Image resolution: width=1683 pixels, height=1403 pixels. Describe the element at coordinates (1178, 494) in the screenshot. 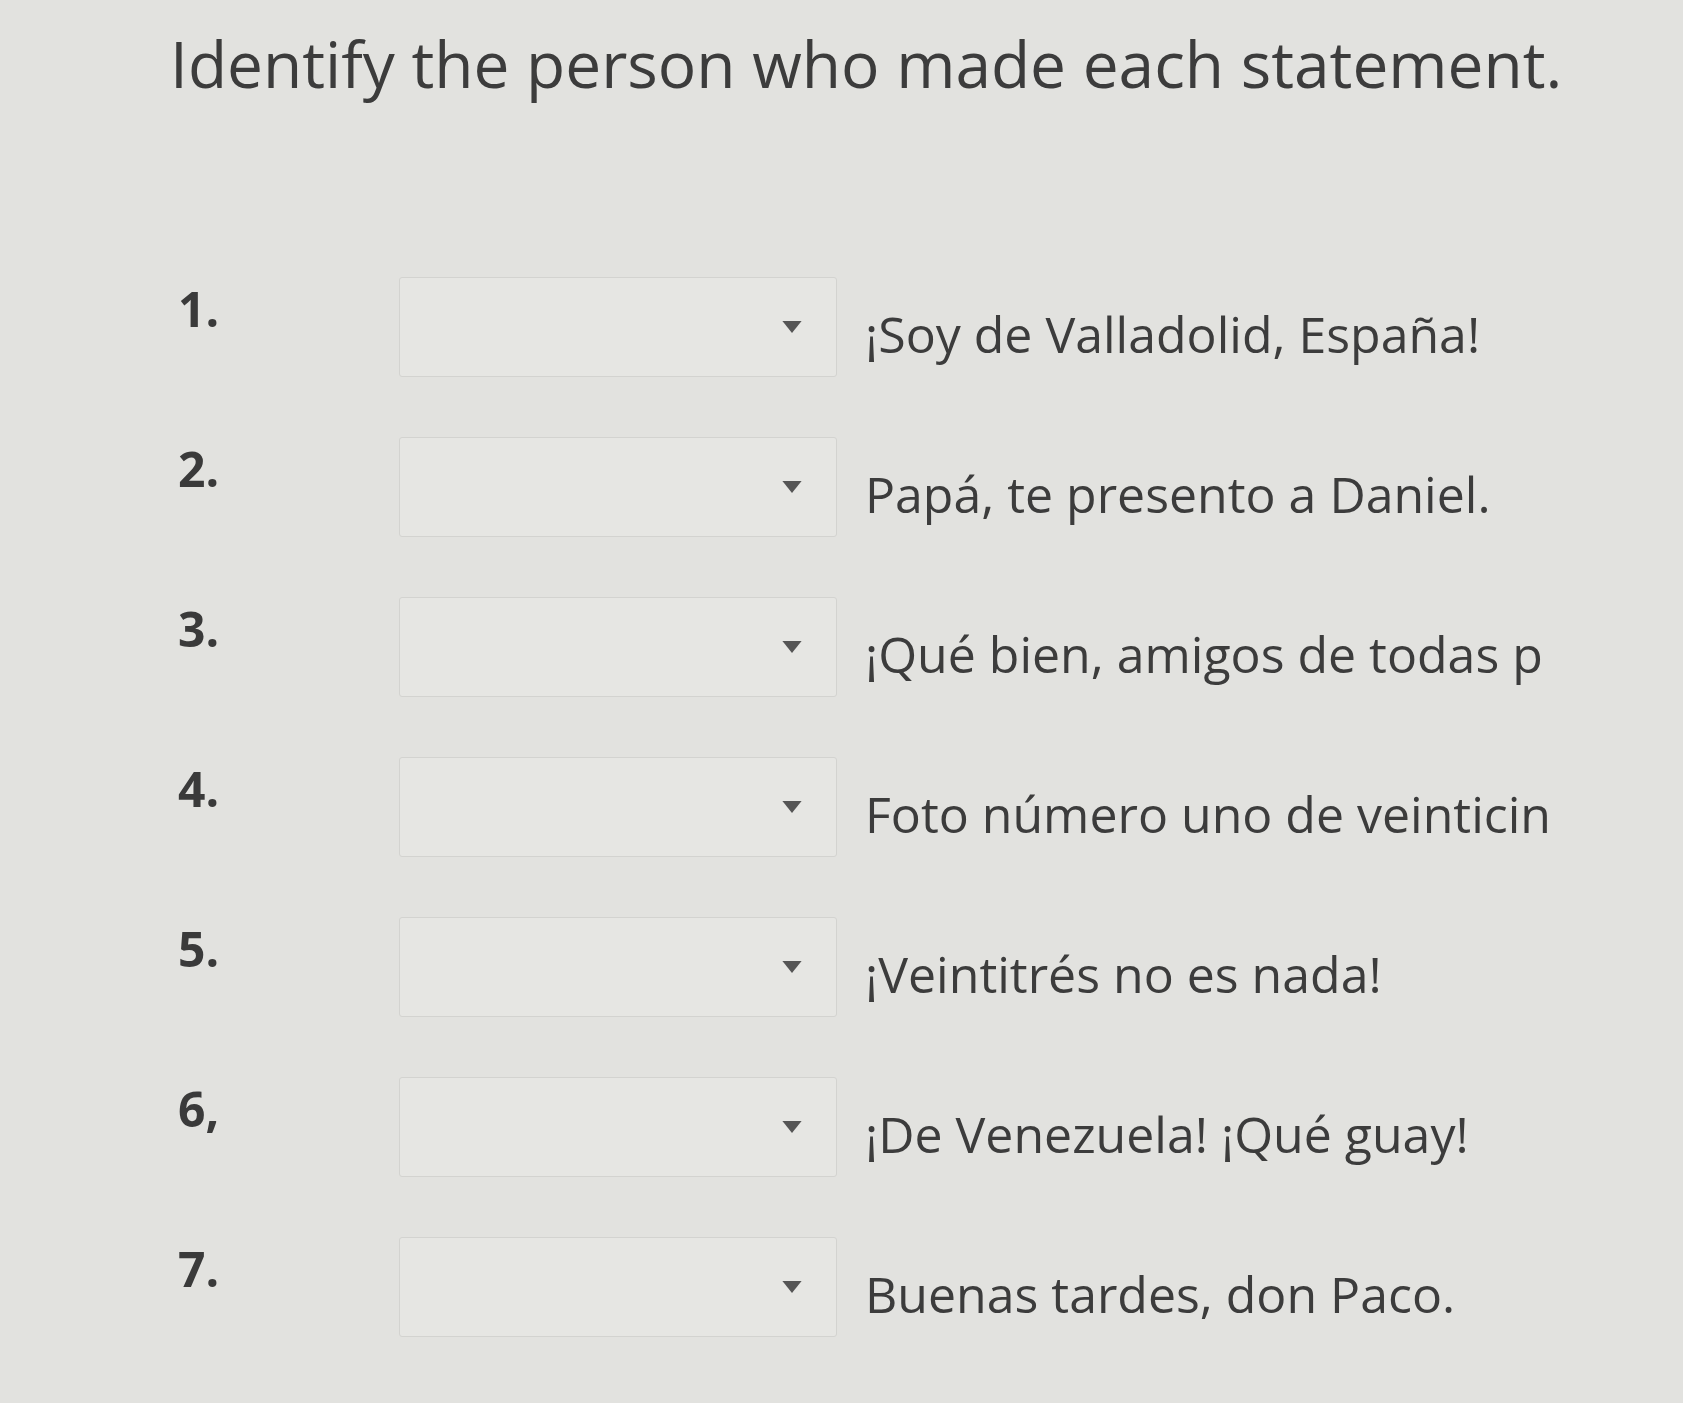

I see `statement-text: Papá, te presento a Daniel.` at that location.